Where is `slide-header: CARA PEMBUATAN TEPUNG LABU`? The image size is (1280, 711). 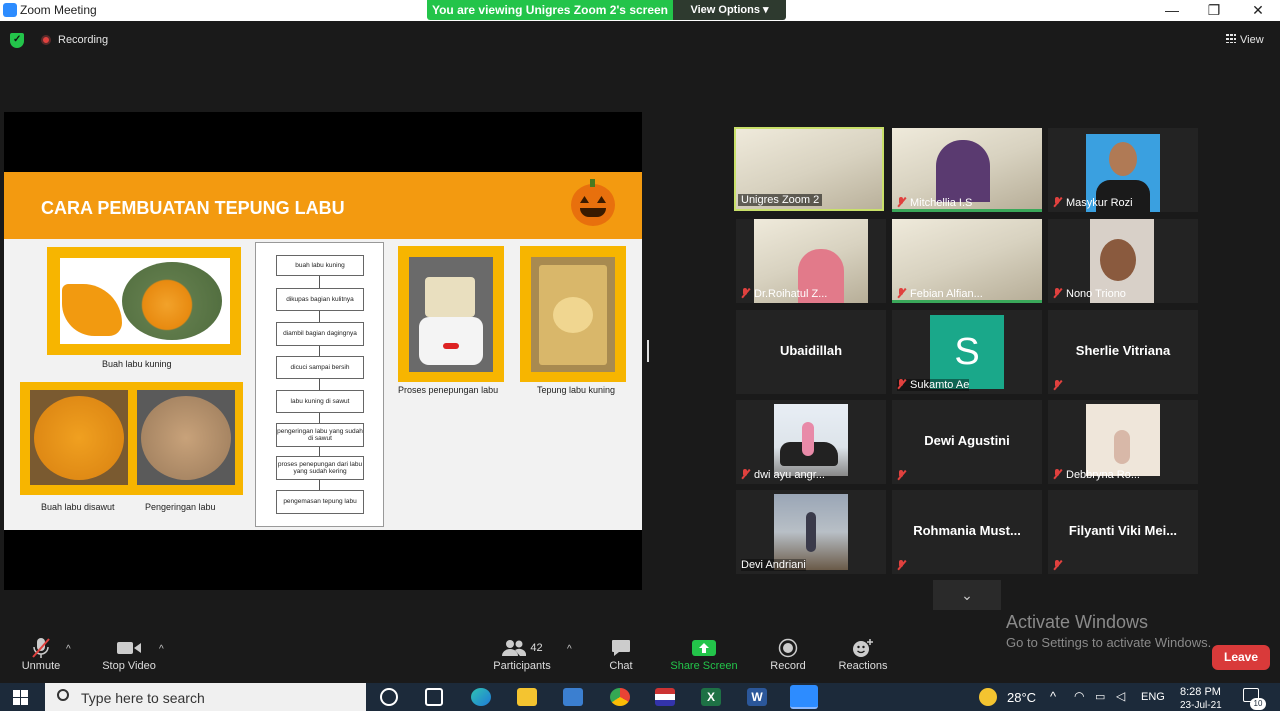
slide-header: CARA PEMBUATAN TEPUNG LABU is located at coordinates (323, 205).